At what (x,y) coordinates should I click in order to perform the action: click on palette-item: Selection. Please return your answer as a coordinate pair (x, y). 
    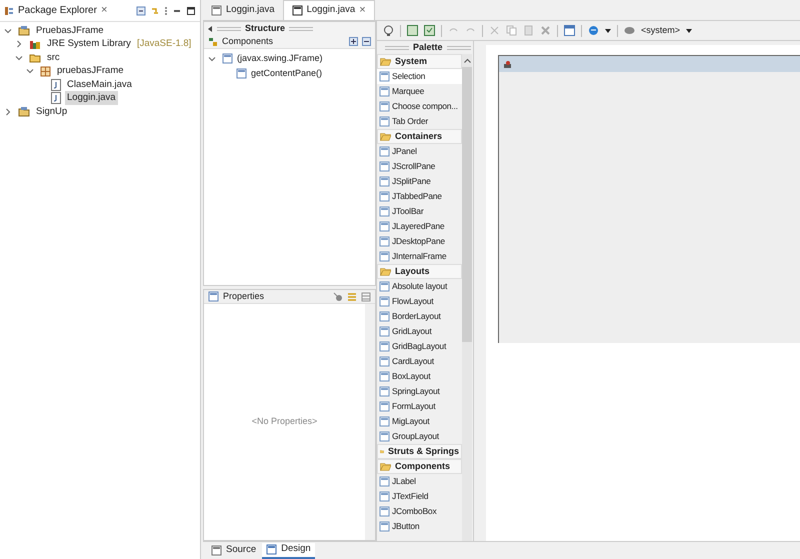
    Looking at the image, I should click on (419, 76).